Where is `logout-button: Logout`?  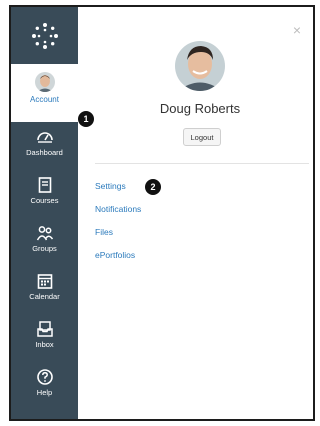 logout-button: Logout is located at coordinates (202, 137).